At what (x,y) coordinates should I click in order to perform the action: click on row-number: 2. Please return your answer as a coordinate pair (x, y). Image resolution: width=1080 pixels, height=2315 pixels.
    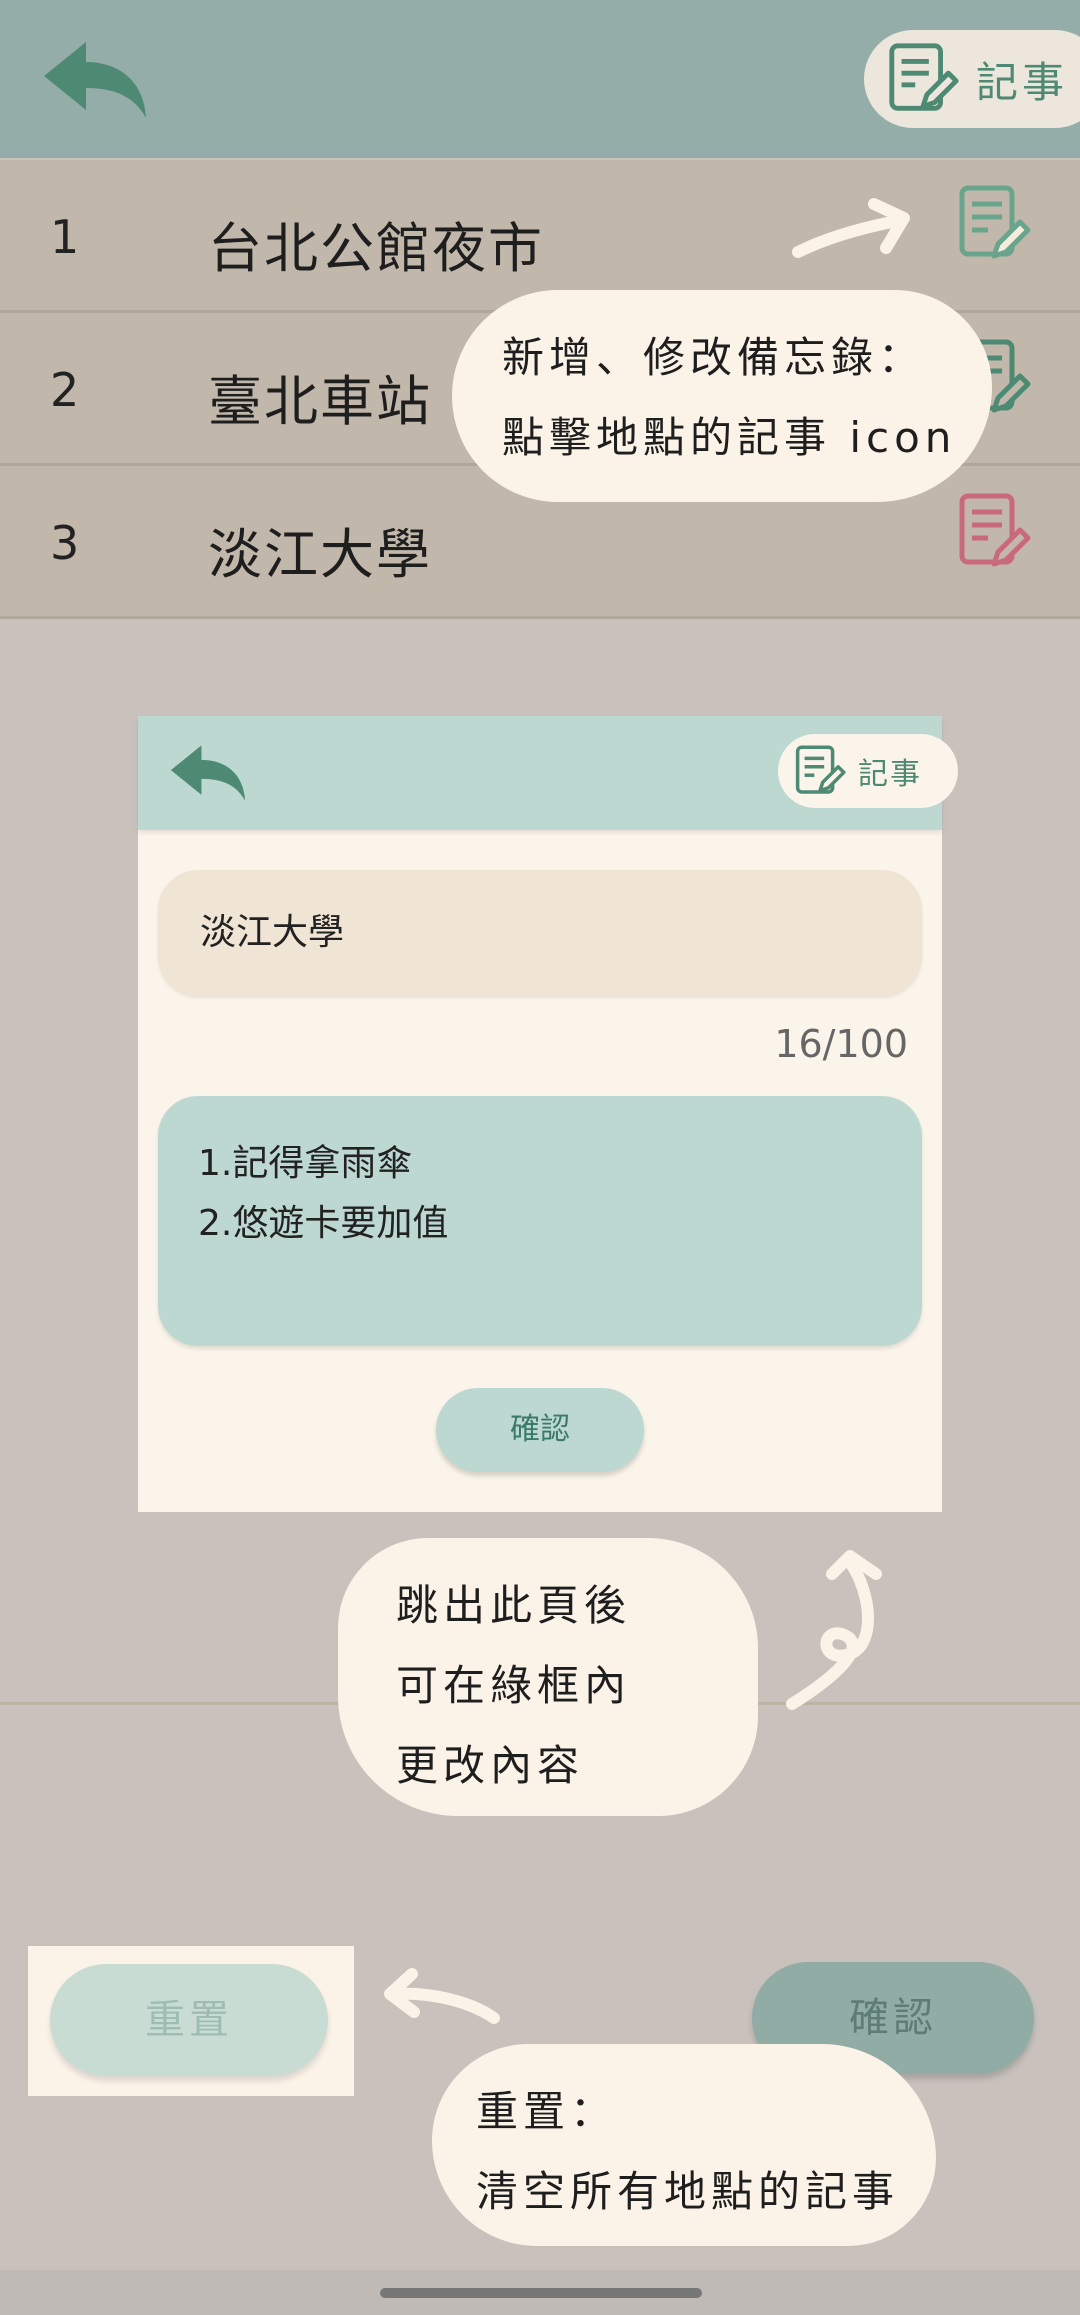
    Looking at the image, I should click on (65, 390).